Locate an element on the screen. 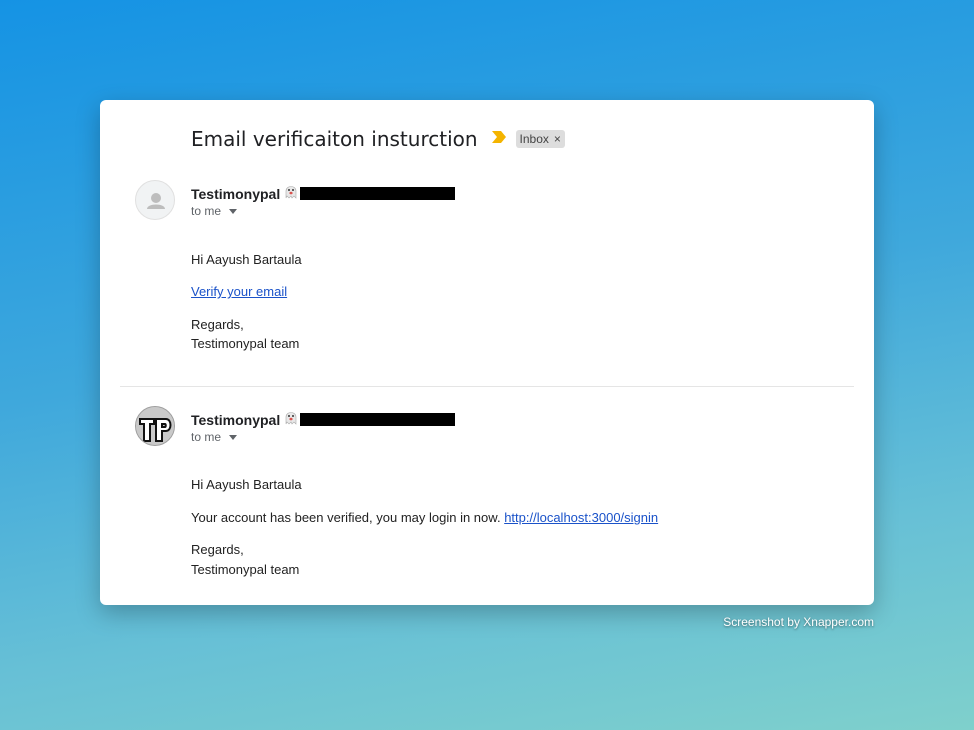  subject-row: Email verificaiton insturction Inbox × is located at coordinates (378, 139).